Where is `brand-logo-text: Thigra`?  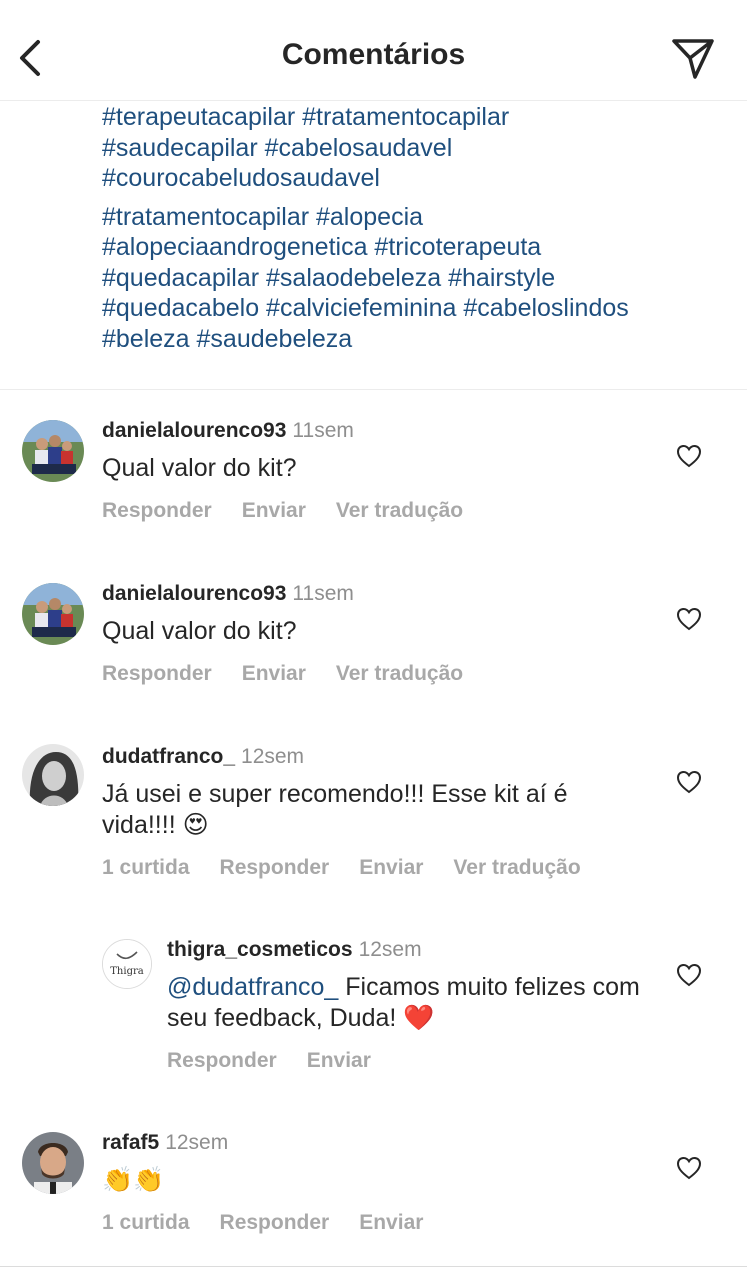
brand-logo-text: Thigra is located at coordinates (126, 971).